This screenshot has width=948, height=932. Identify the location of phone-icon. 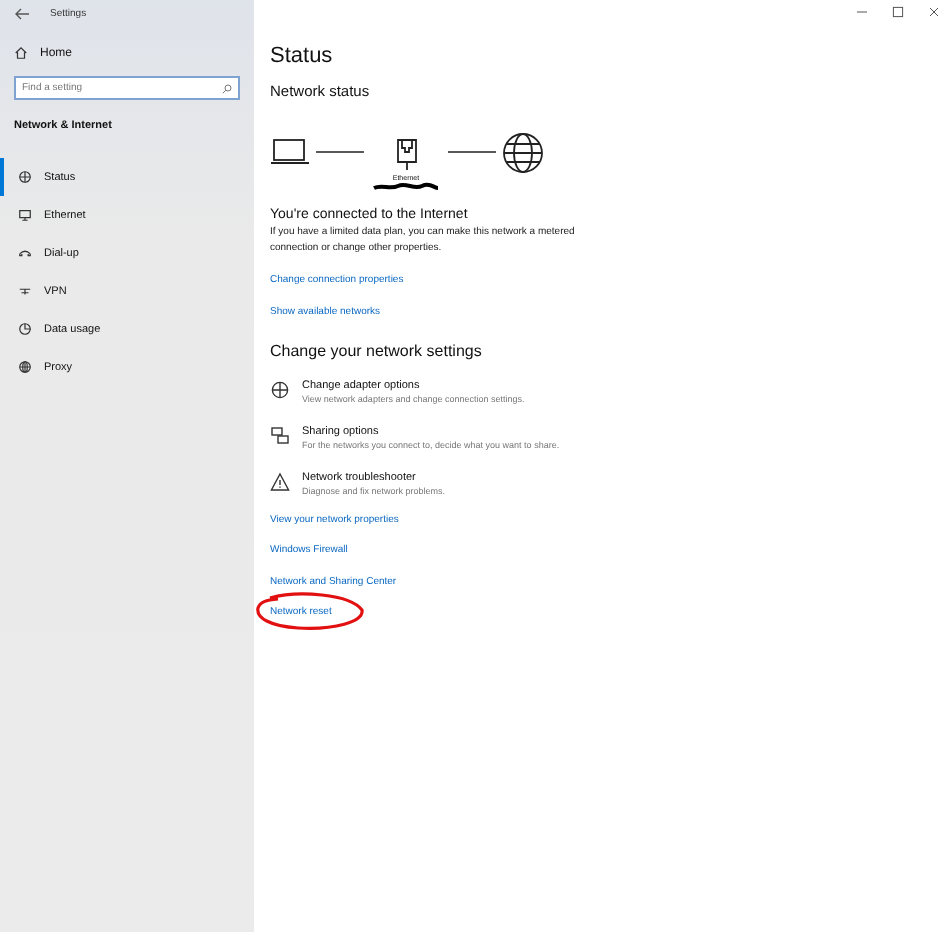
(25, 253).